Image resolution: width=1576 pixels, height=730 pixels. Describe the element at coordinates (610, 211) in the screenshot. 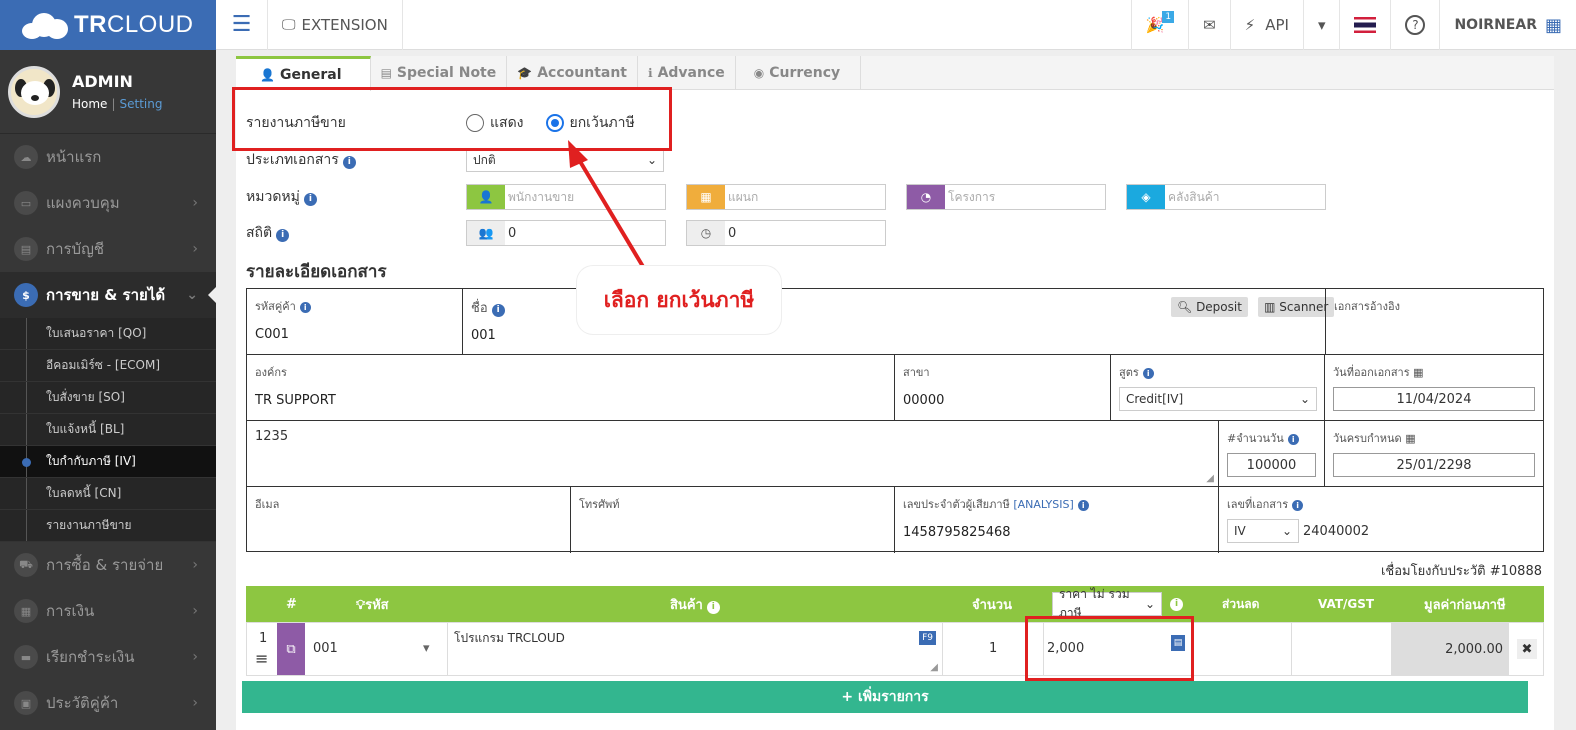

I see `annotation-arrow-icon` at that location.